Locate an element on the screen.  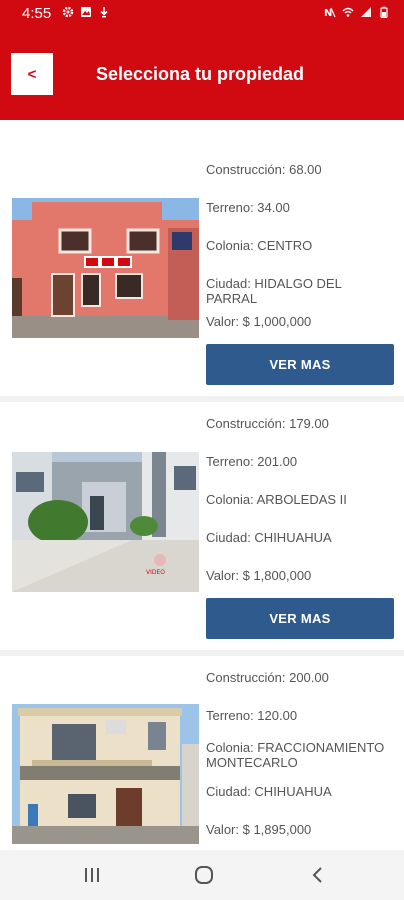
recents-icon is located at coordinates (92, 875).